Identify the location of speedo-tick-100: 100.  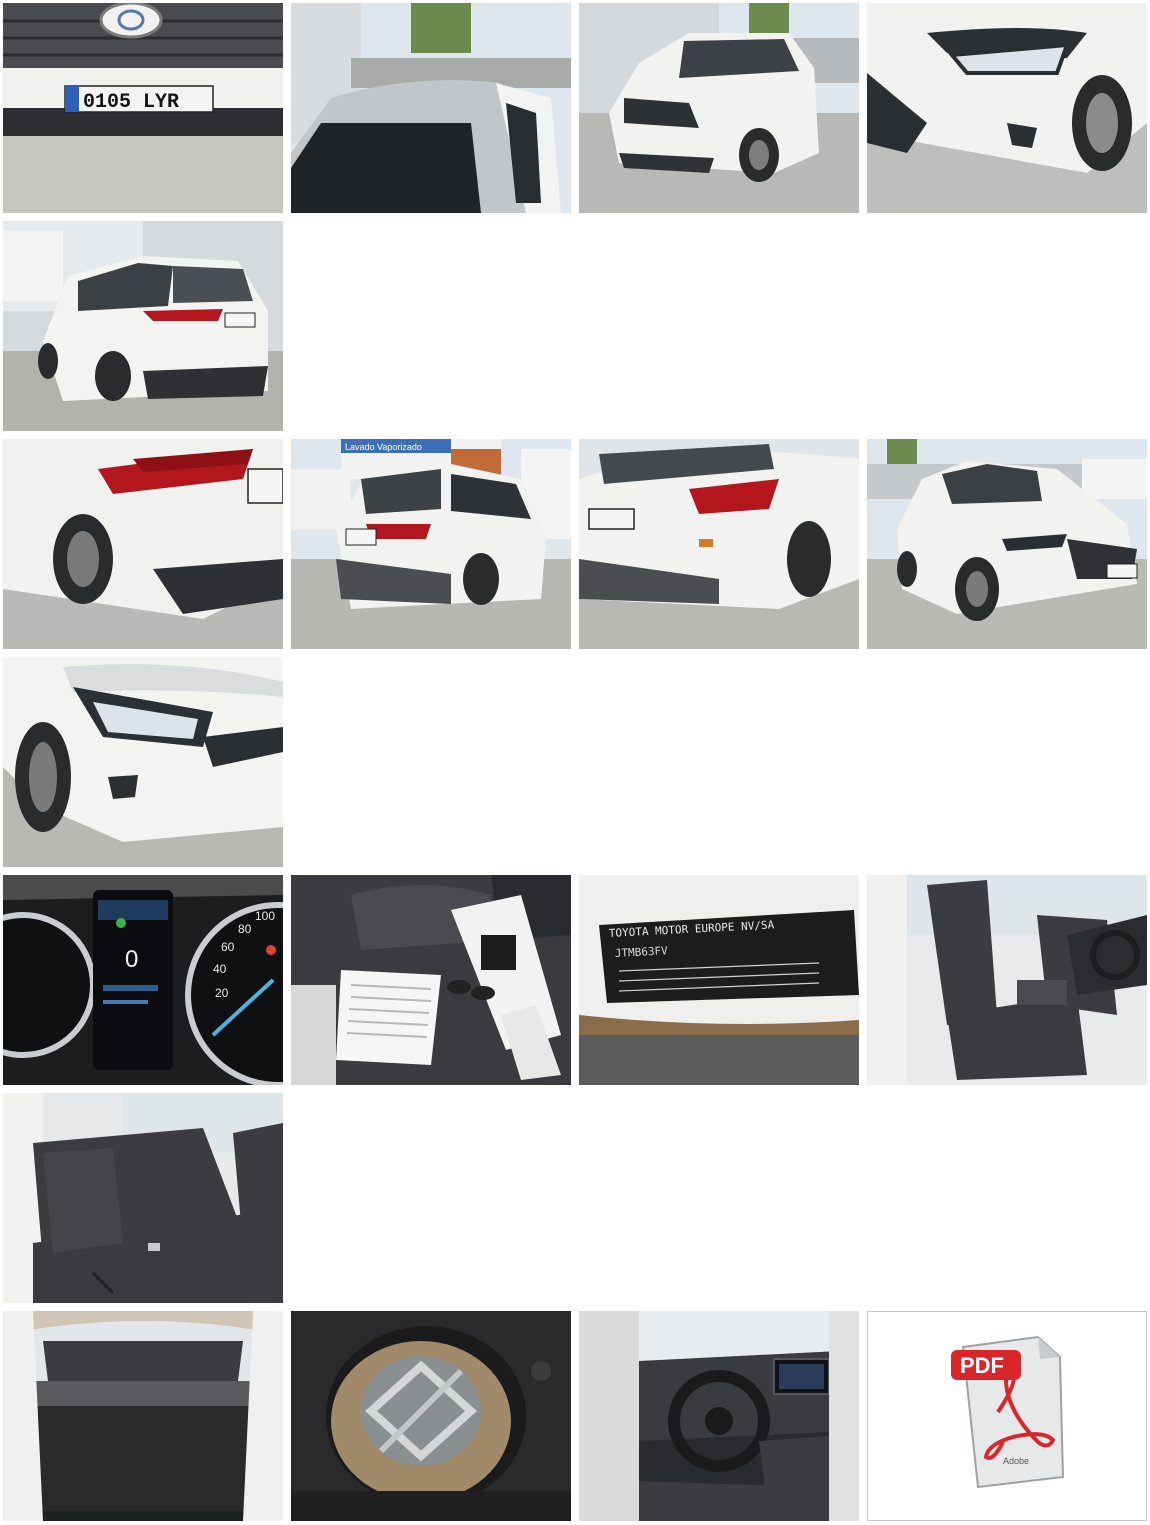
(265, 916).